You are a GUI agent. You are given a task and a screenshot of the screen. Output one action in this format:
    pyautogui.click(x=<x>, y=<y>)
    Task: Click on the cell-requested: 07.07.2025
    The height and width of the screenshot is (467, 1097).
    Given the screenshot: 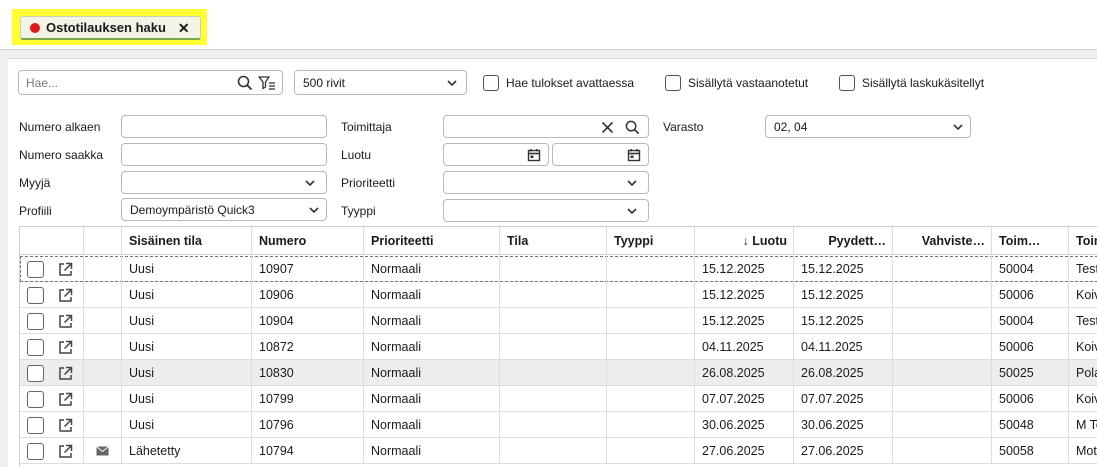 What is the action you would take?
    pyautogui.click(x=843, y=399)
    